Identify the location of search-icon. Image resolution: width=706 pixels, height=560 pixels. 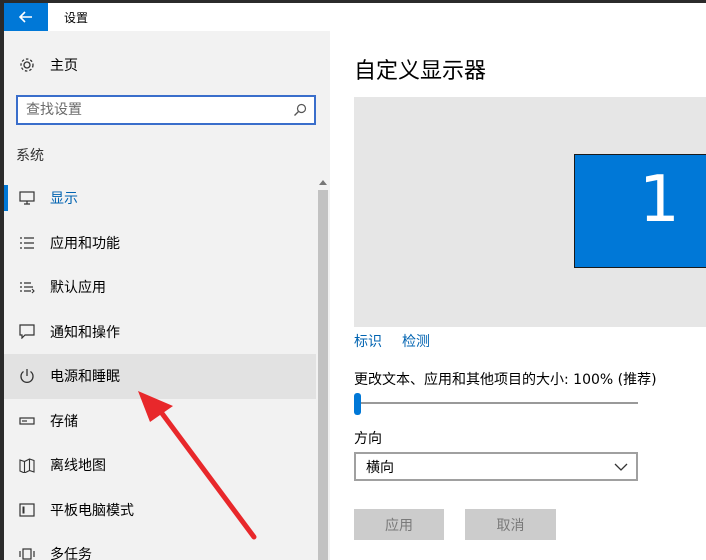
(300, 110).